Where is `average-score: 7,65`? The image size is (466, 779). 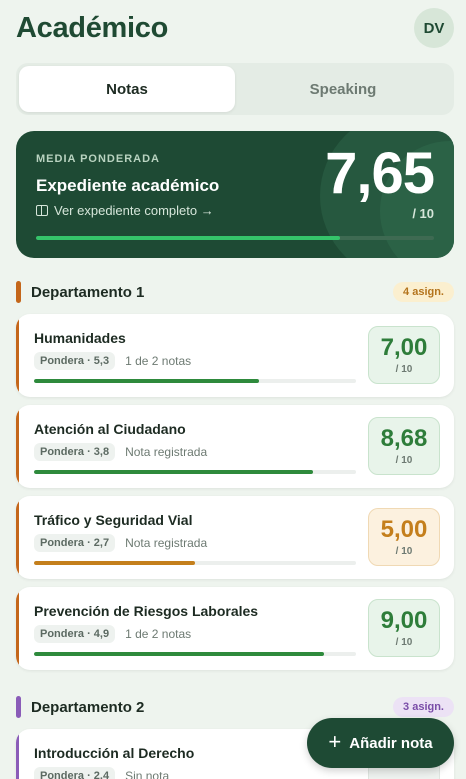
average-score: 7,65 is located at coordinates (380, 173).